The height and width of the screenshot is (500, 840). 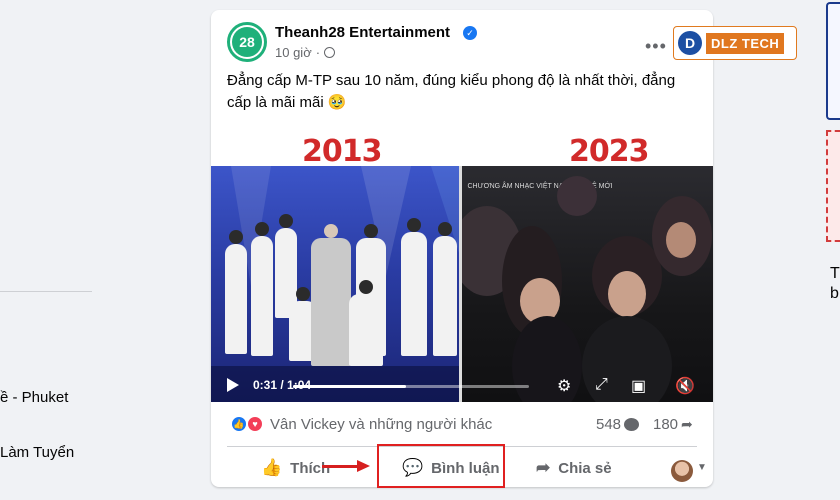 What do you see at coordinates (255, 424) in the screenshot?
I see `love-reaction-icon: ♥` at bounding box center [255, 424].